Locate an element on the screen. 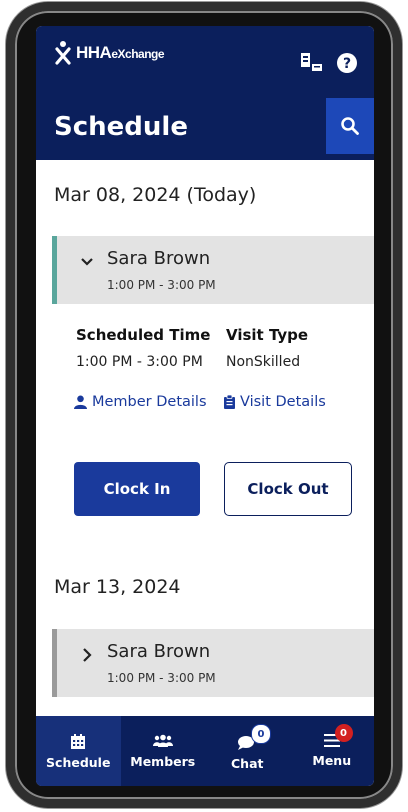  bottom-nav: Schedule Members 0 Chat 0 Menu is located at coordinates (205, 751).